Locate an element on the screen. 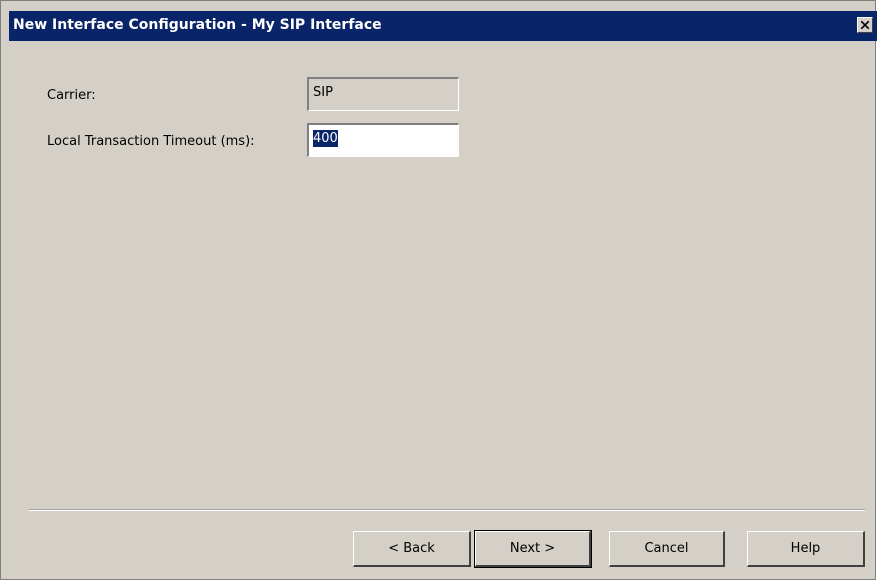 This screenshot has height=582, width=878. carrier-field: SIP is located at coordinates (383, 94).